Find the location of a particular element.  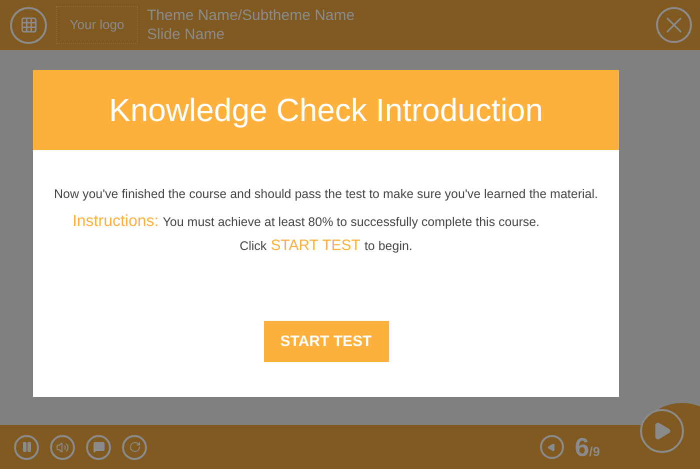

intro-text: Now you've finished the course and should pass the test to make sure you've learned the material. is located at coordinates (326, 194).